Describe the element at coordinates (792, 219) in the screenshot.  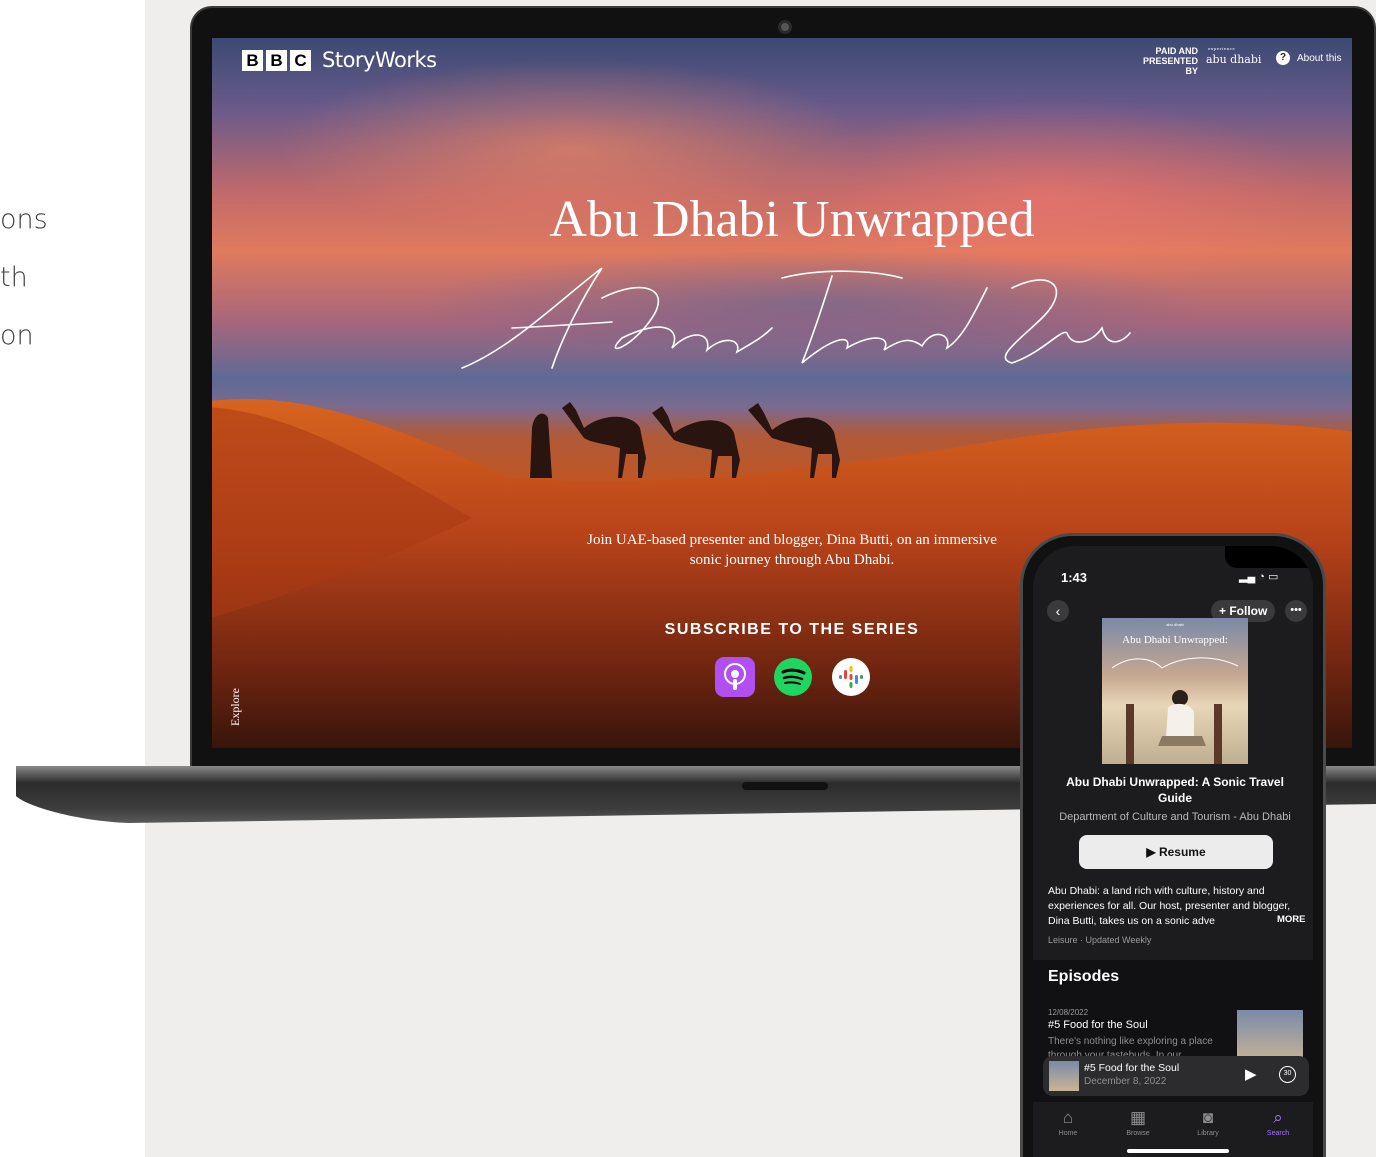
I see `hero-title: Abu Dhabi Unwrapped` at that location.